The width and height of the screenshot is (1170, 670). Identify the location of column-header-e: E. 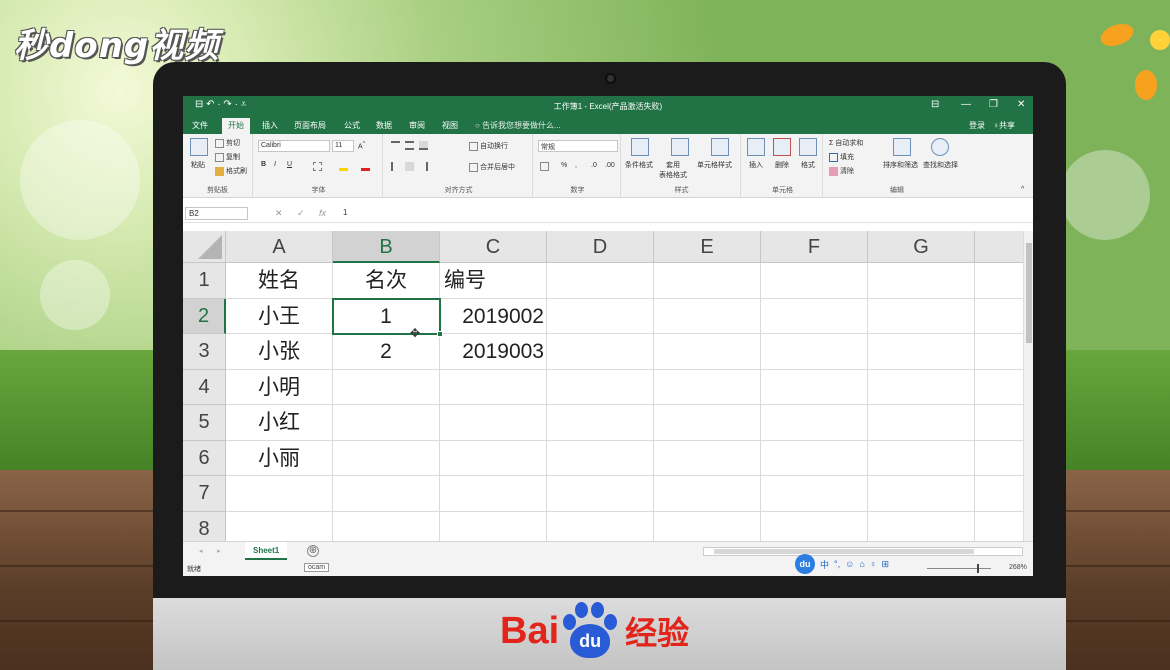
(707, 247).